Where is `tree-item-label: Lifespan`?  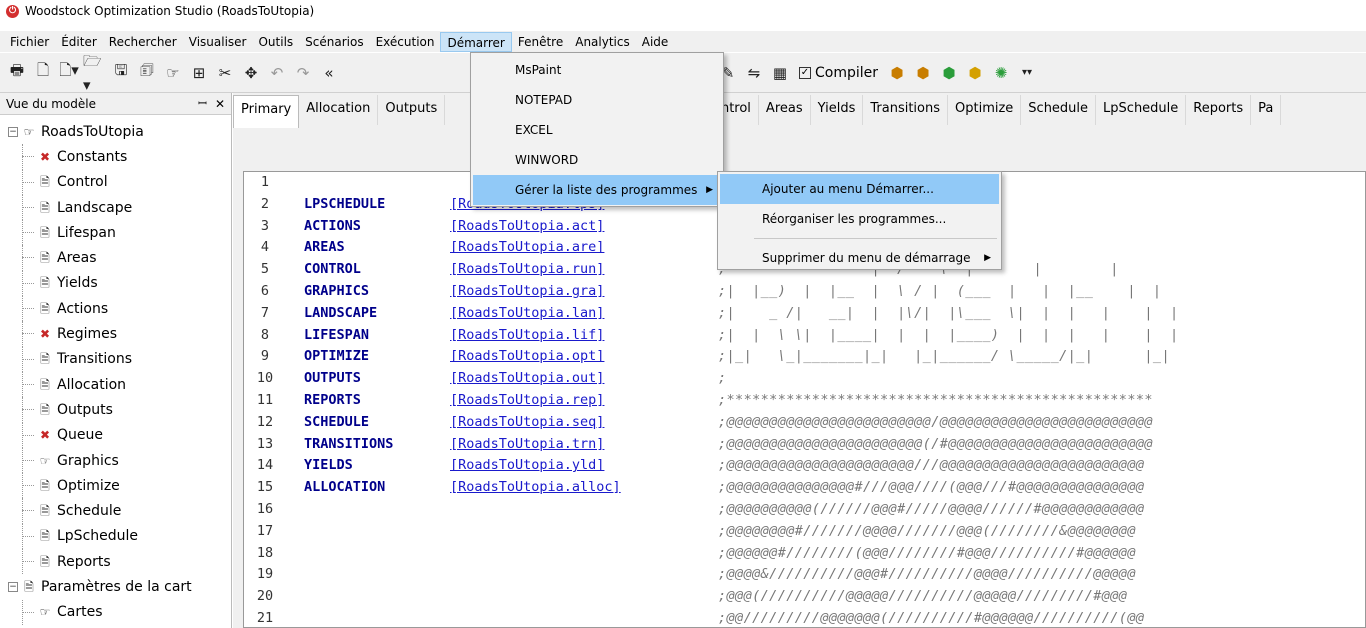
tree-item-label: Lifespan is located at coordinates (86, 232).